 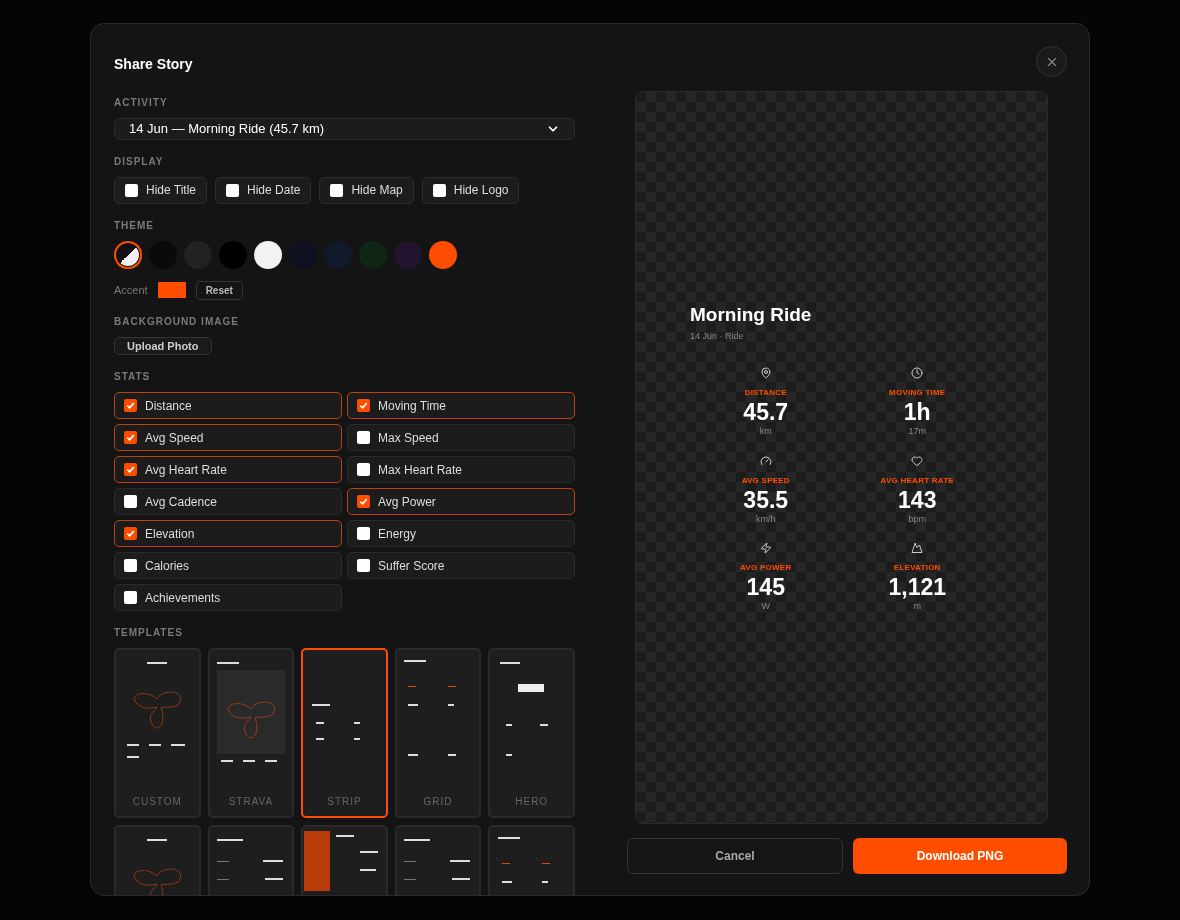 I want to click on story-subtitle: 14 Jun · Ride, so click(x=717, y=336).